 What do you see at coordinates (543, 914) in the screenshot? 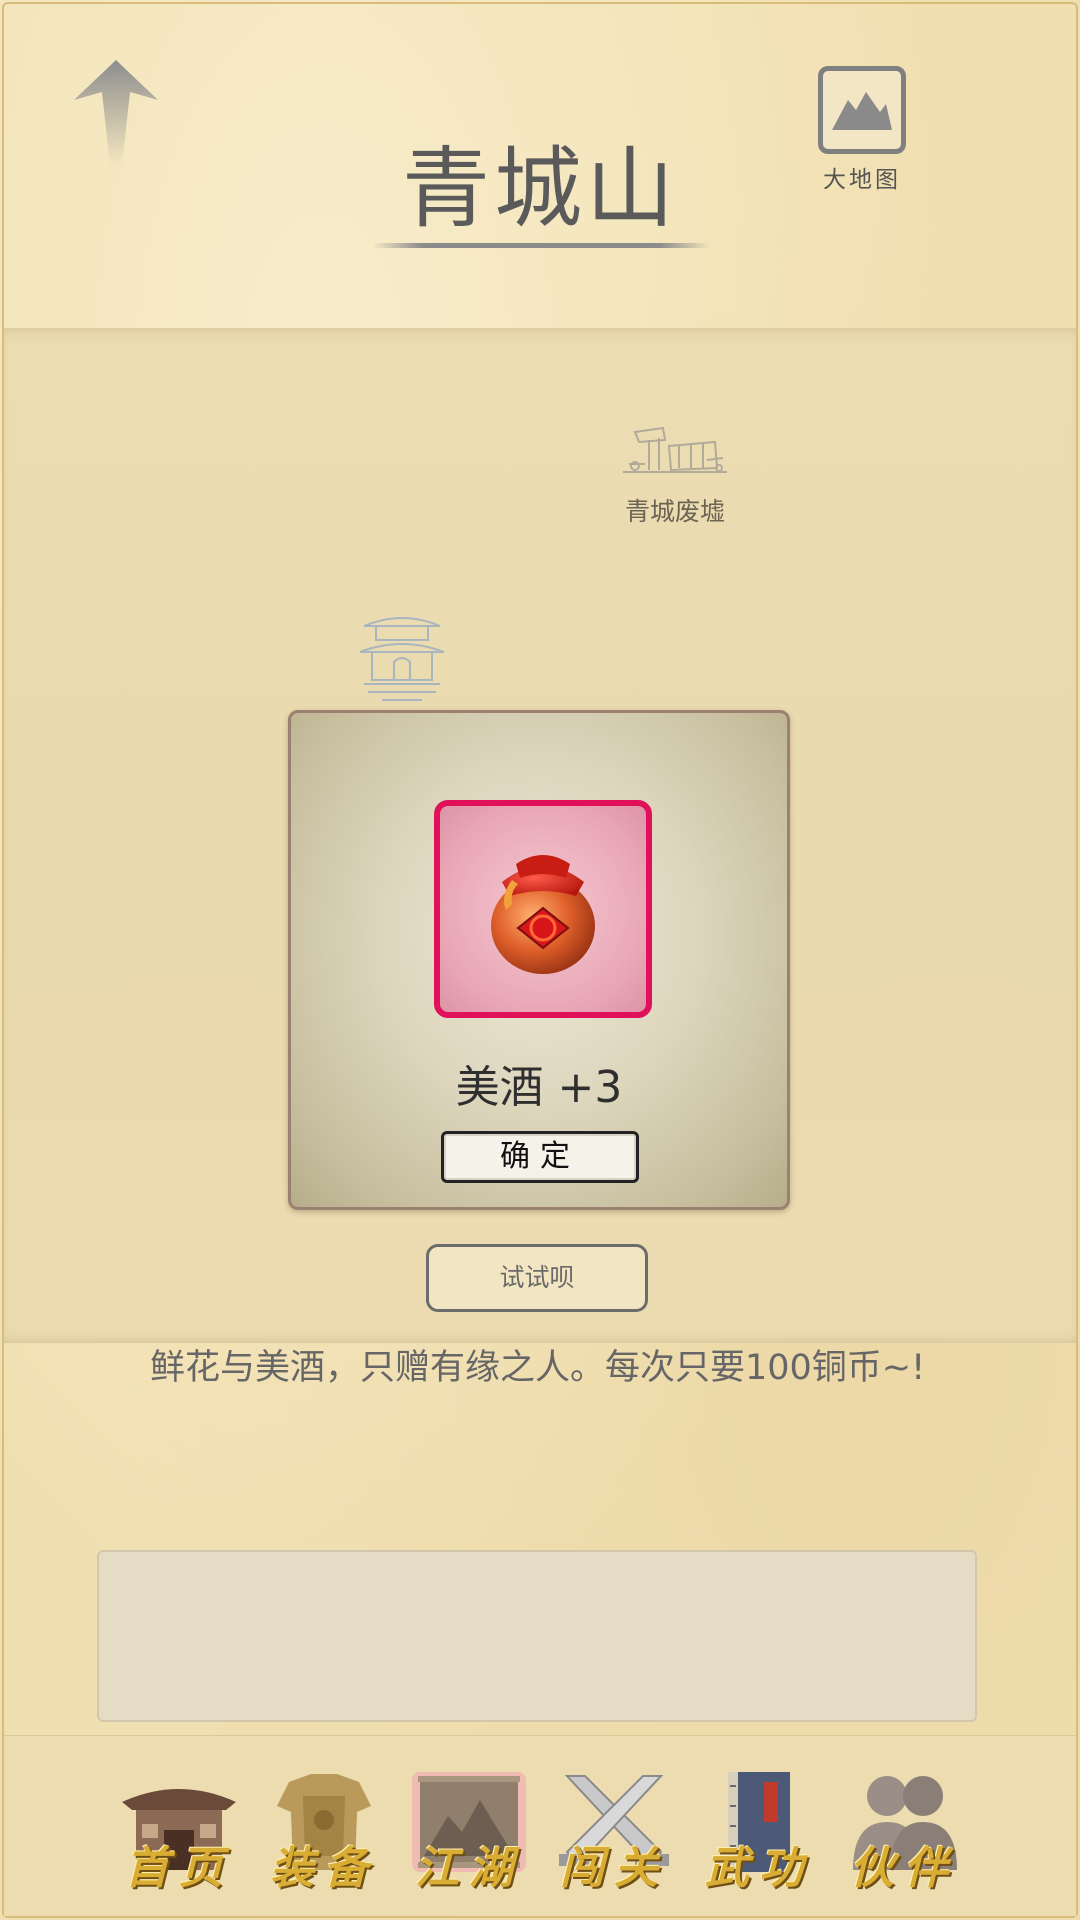
I see `wine-jar-icon` at bounding box center [543, 914].